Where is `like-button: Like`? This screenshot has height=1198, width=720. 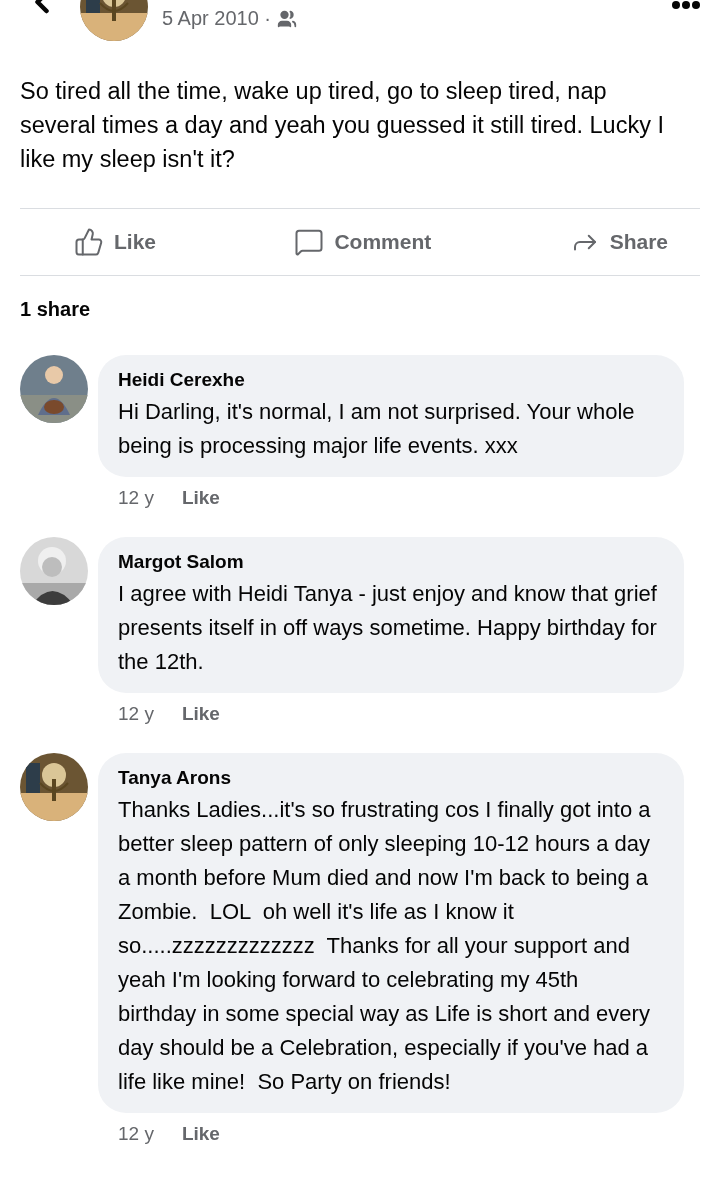 like-button: Like is located at coordinates (115, 242).